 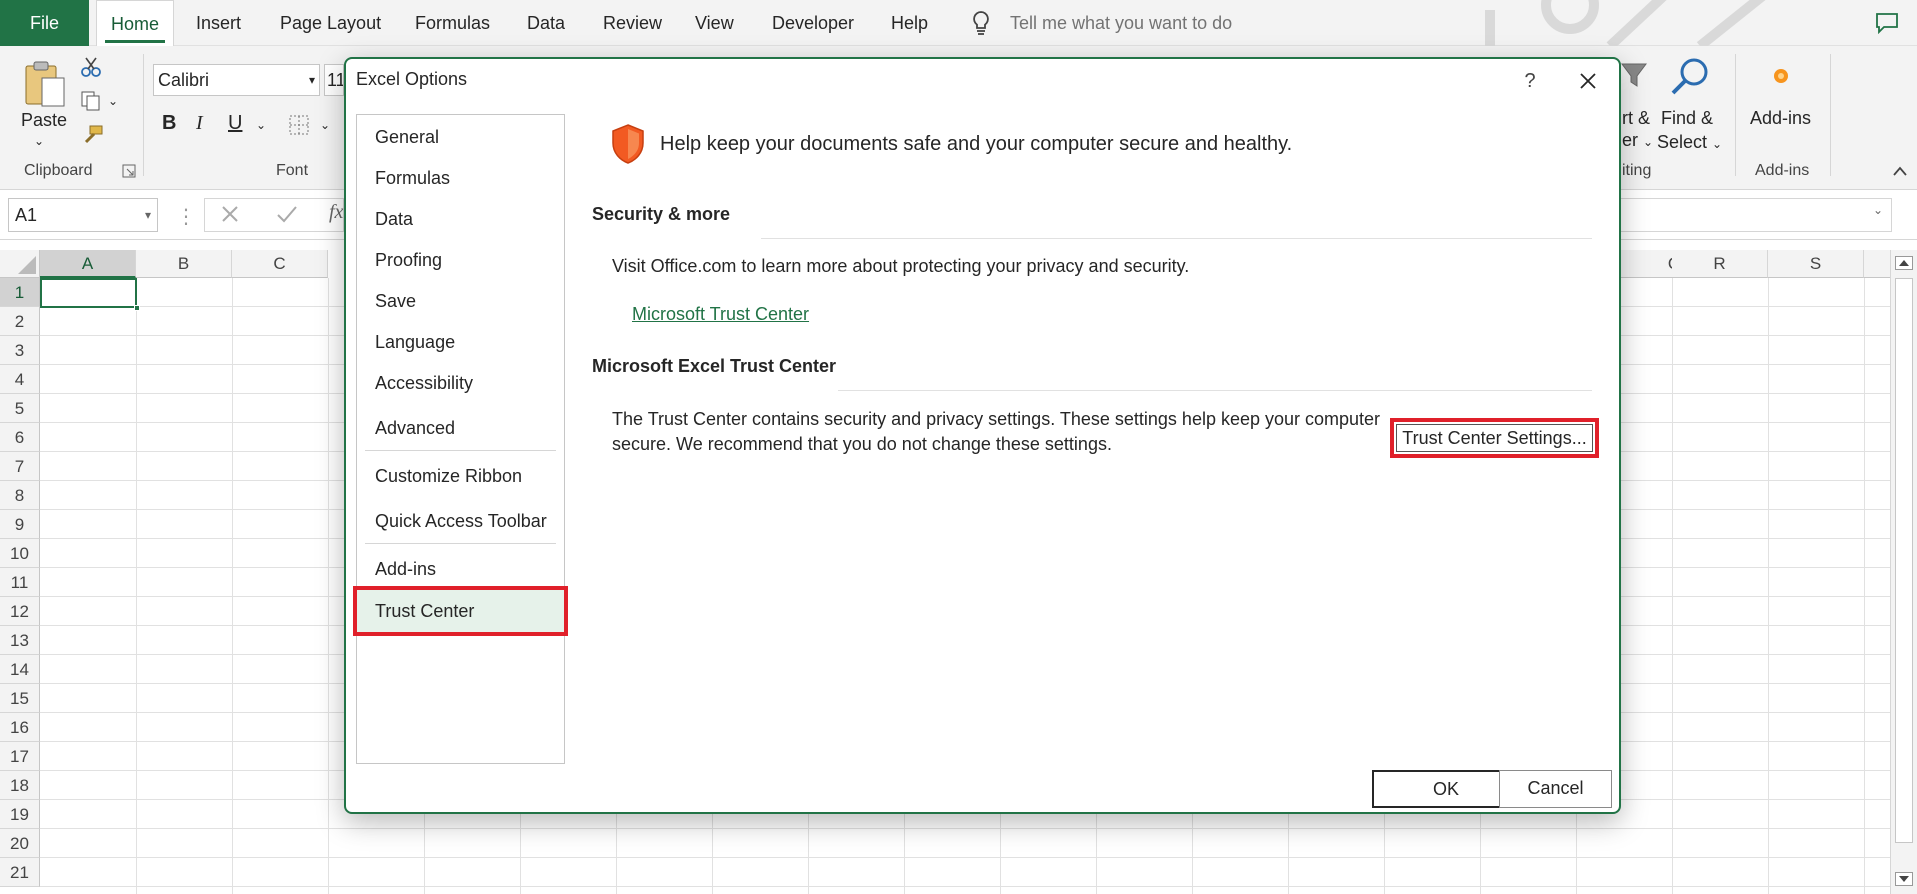 I want to click on row-header: 9, so click(x=20, y=524).